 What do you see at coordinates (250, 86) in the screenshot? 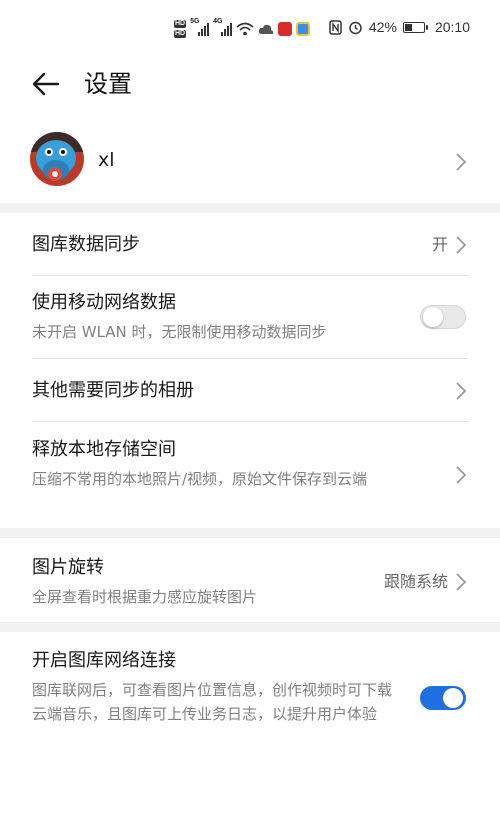
I see `app-header: 设置` at bounding box center [250, 86].